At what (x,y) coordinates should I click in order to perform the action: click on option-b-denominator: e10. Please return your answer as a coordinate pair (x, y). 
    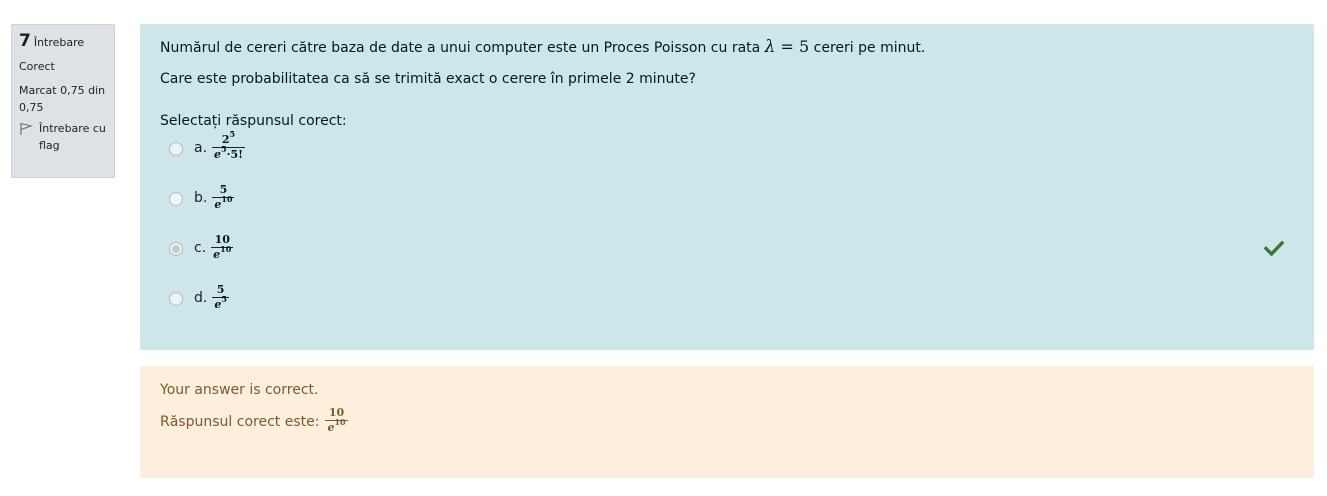
    Looking at the image, I should click on (223, 202).